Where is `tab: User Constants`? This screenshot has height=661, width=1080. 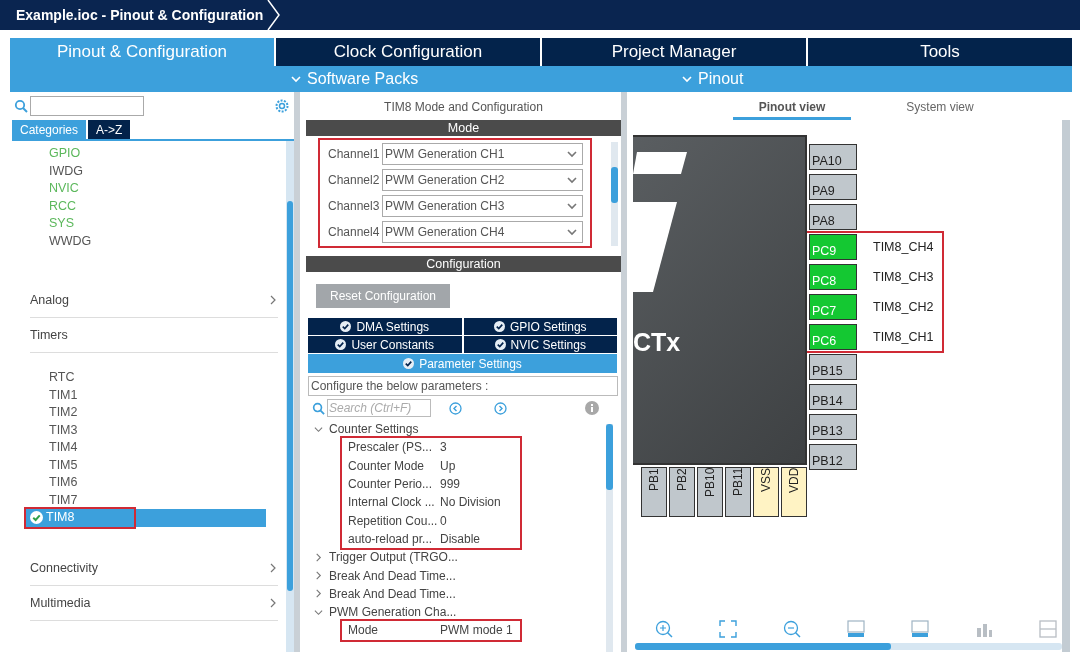 tab: User Constants is located at coordinates (385, 344).